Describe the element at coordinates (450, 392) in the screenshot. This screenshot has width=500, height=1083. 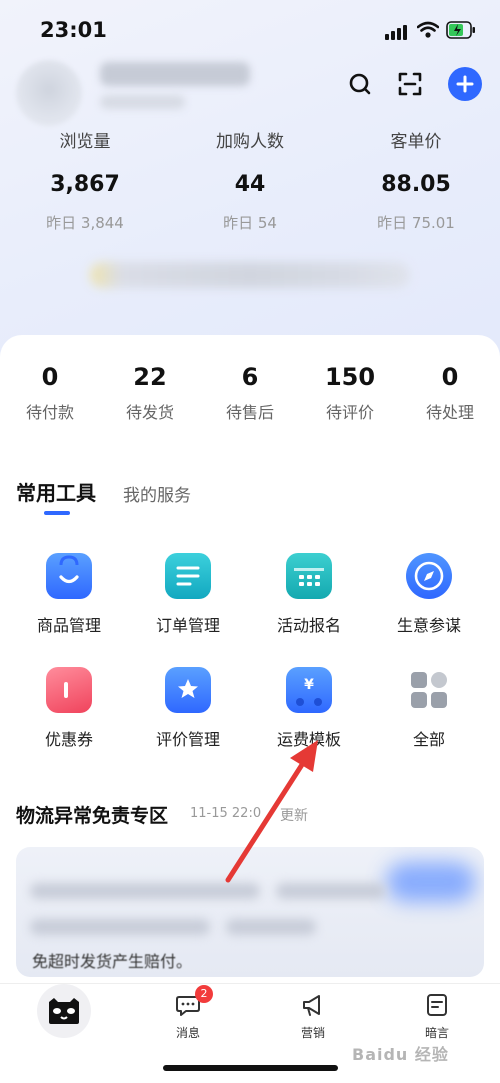
I see `order-pending-action: 0 待处理` at that location.